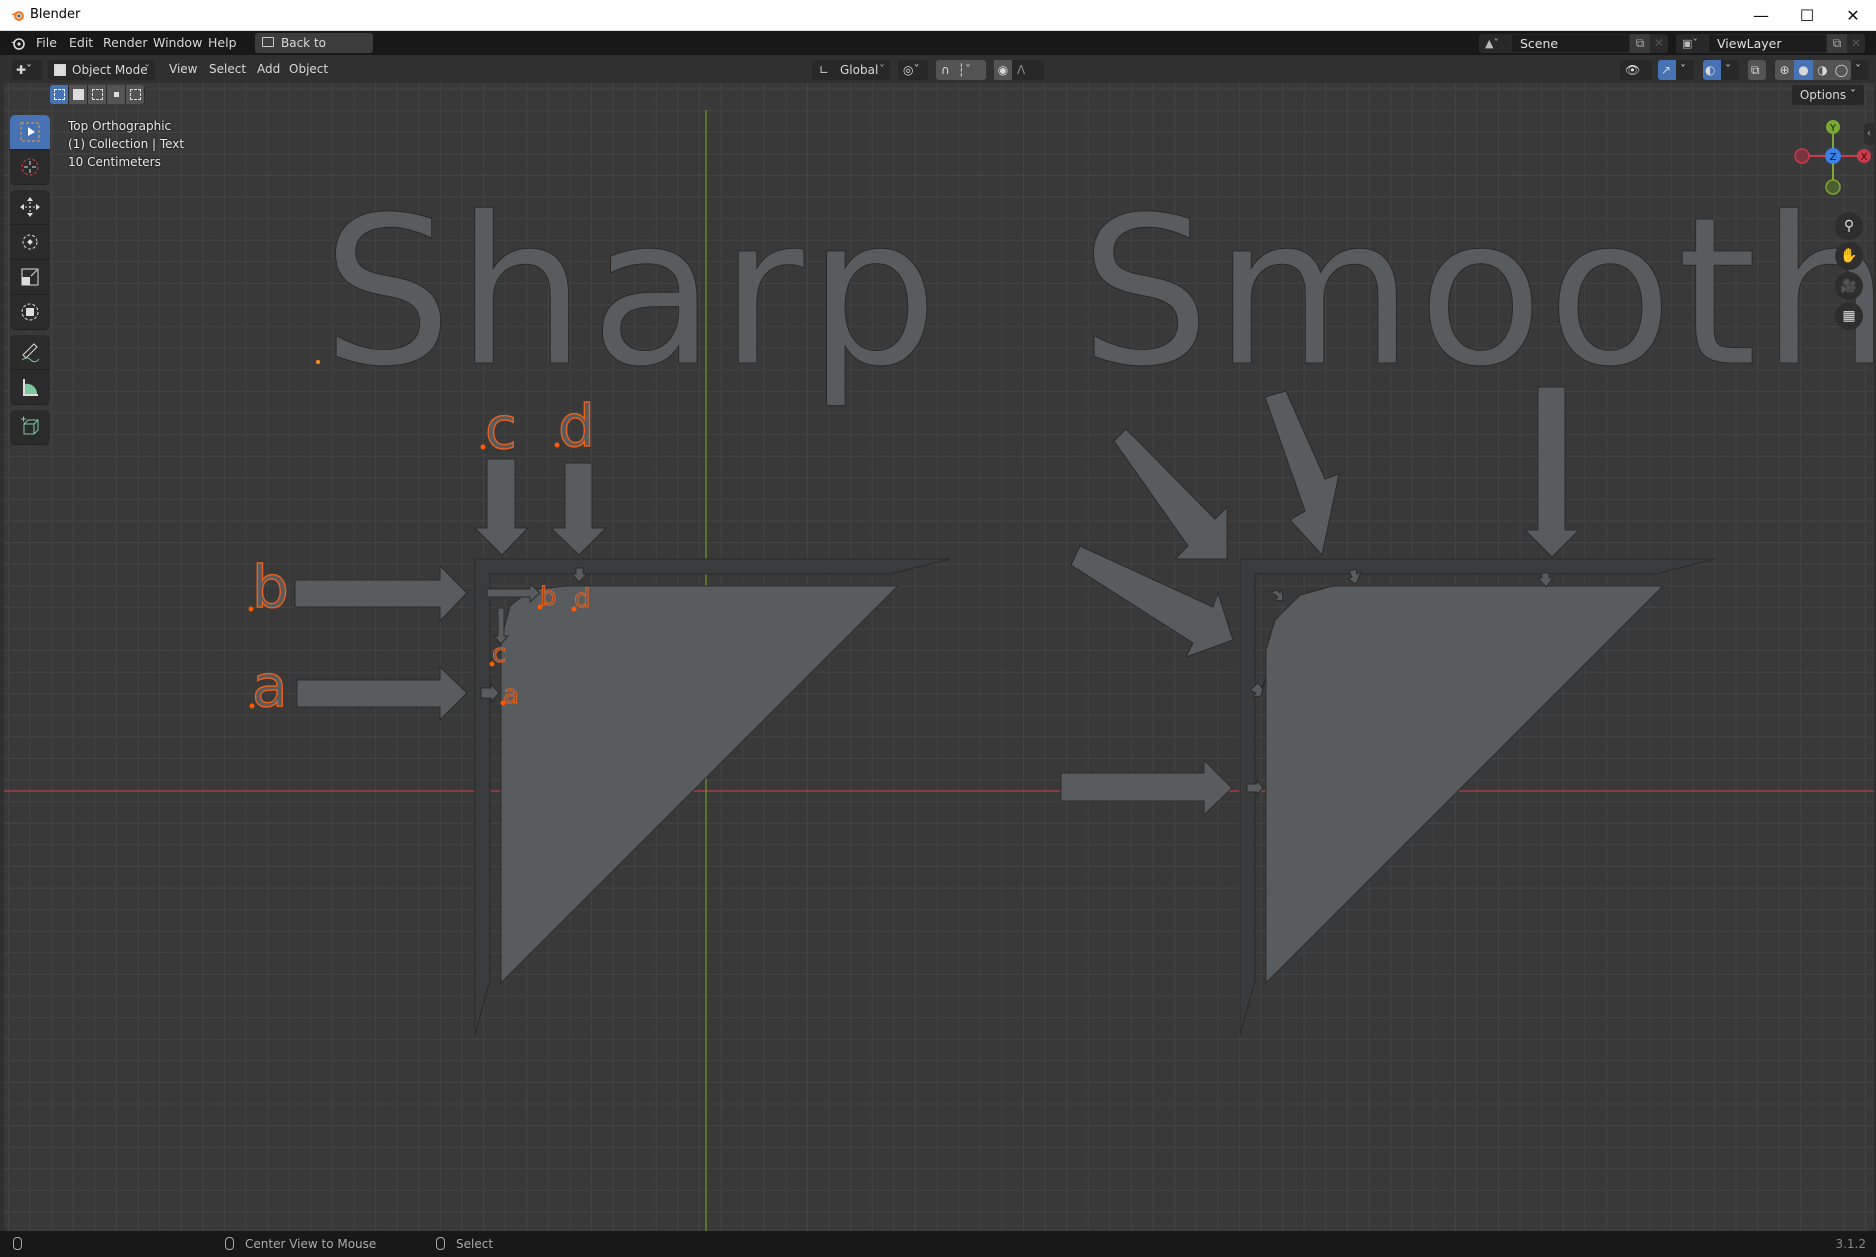  I want to click on transform-orientation-dropdown: ∟ Global ˇ, so click(851, 70).